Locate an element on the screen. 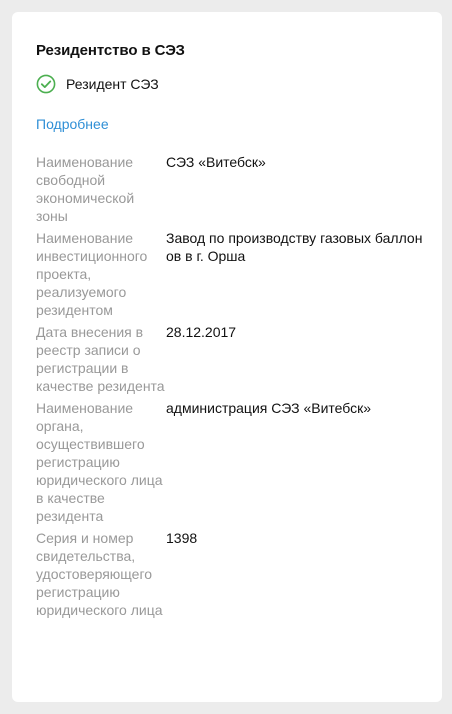 The height and width of the screenshot is (714, 452). resident-status: Резидент СЭЗ is located at coordinates (97, 84).